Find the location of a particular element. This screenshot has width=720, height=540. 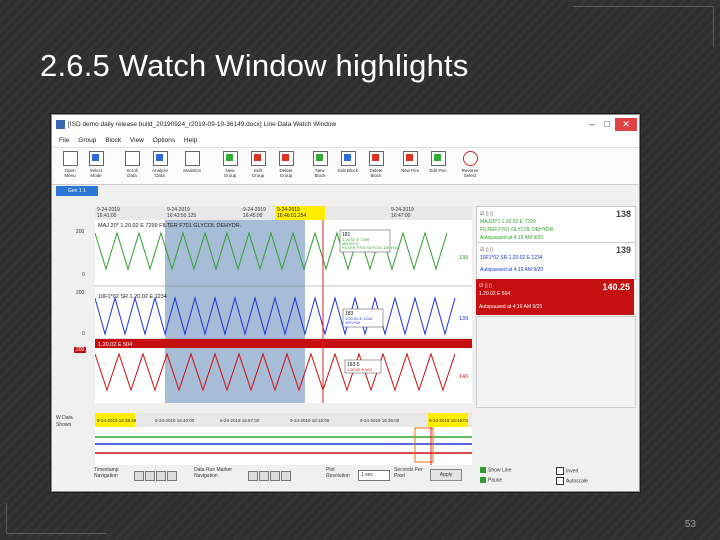

menu-options: Options is located at coordinates (164, 140).